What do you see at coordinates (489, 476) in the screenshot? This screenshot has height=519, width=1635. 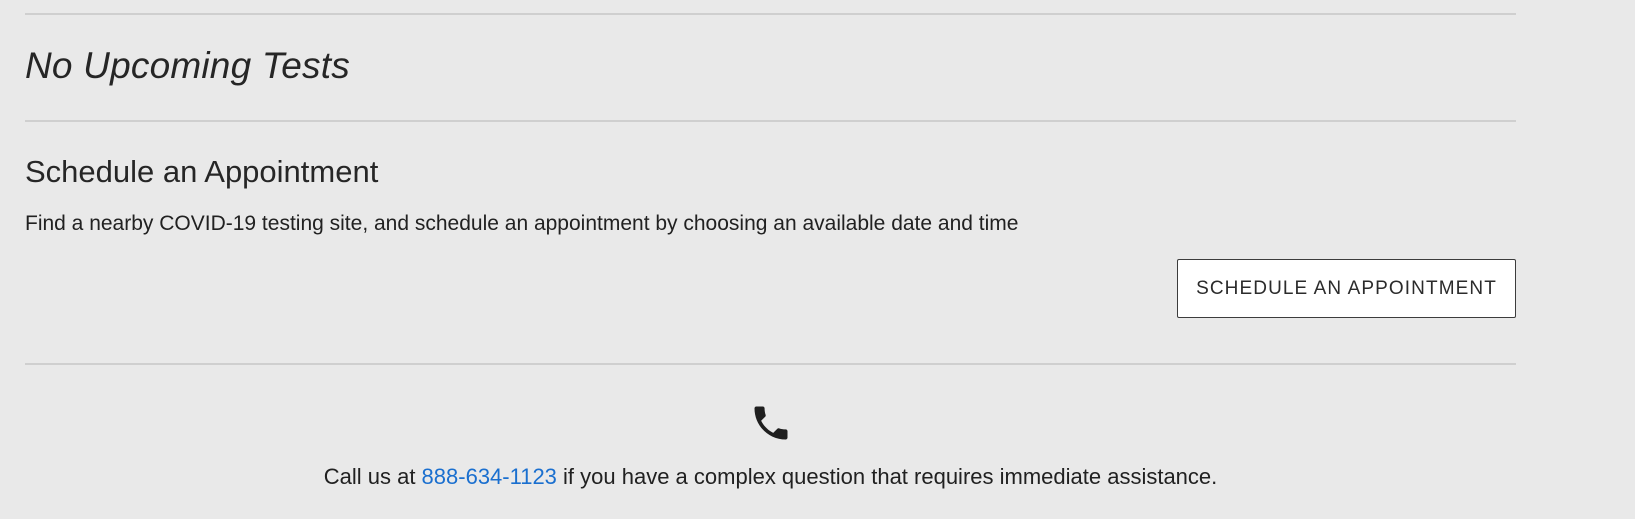 I see `phone-link: 888-634-1123` at bounding box center [489, 476].